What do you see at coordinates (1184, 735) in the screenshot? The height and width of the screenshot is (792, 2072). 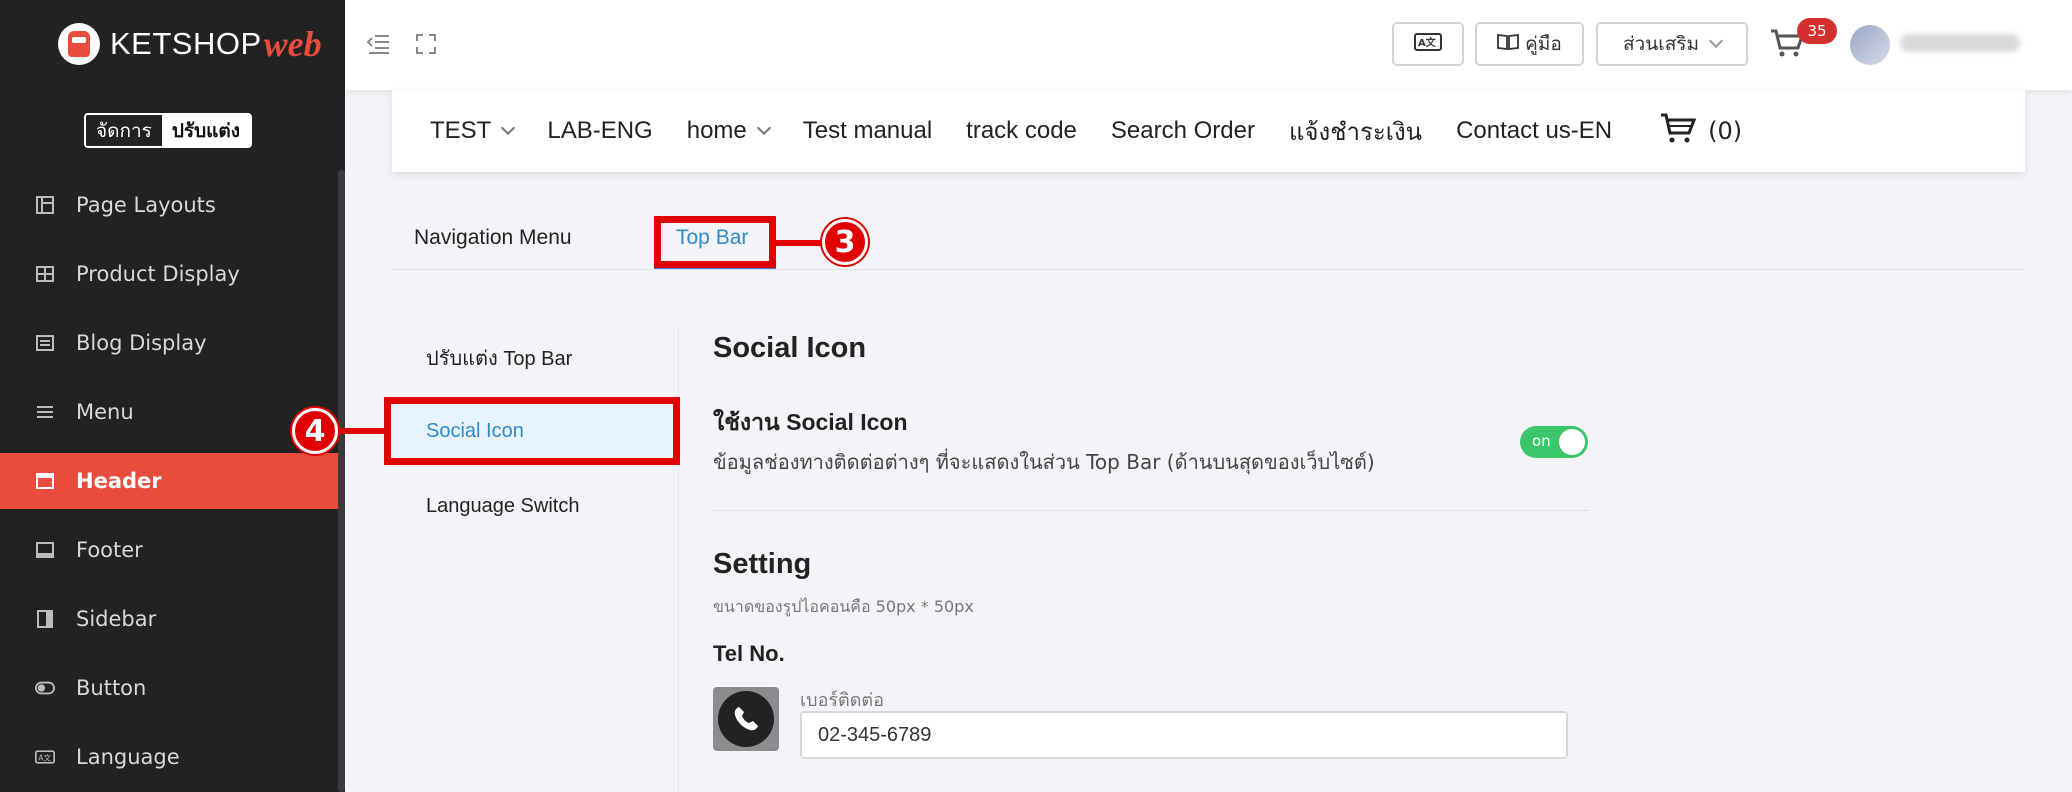 I see `tel-input` at bounding box center [1184, 735].